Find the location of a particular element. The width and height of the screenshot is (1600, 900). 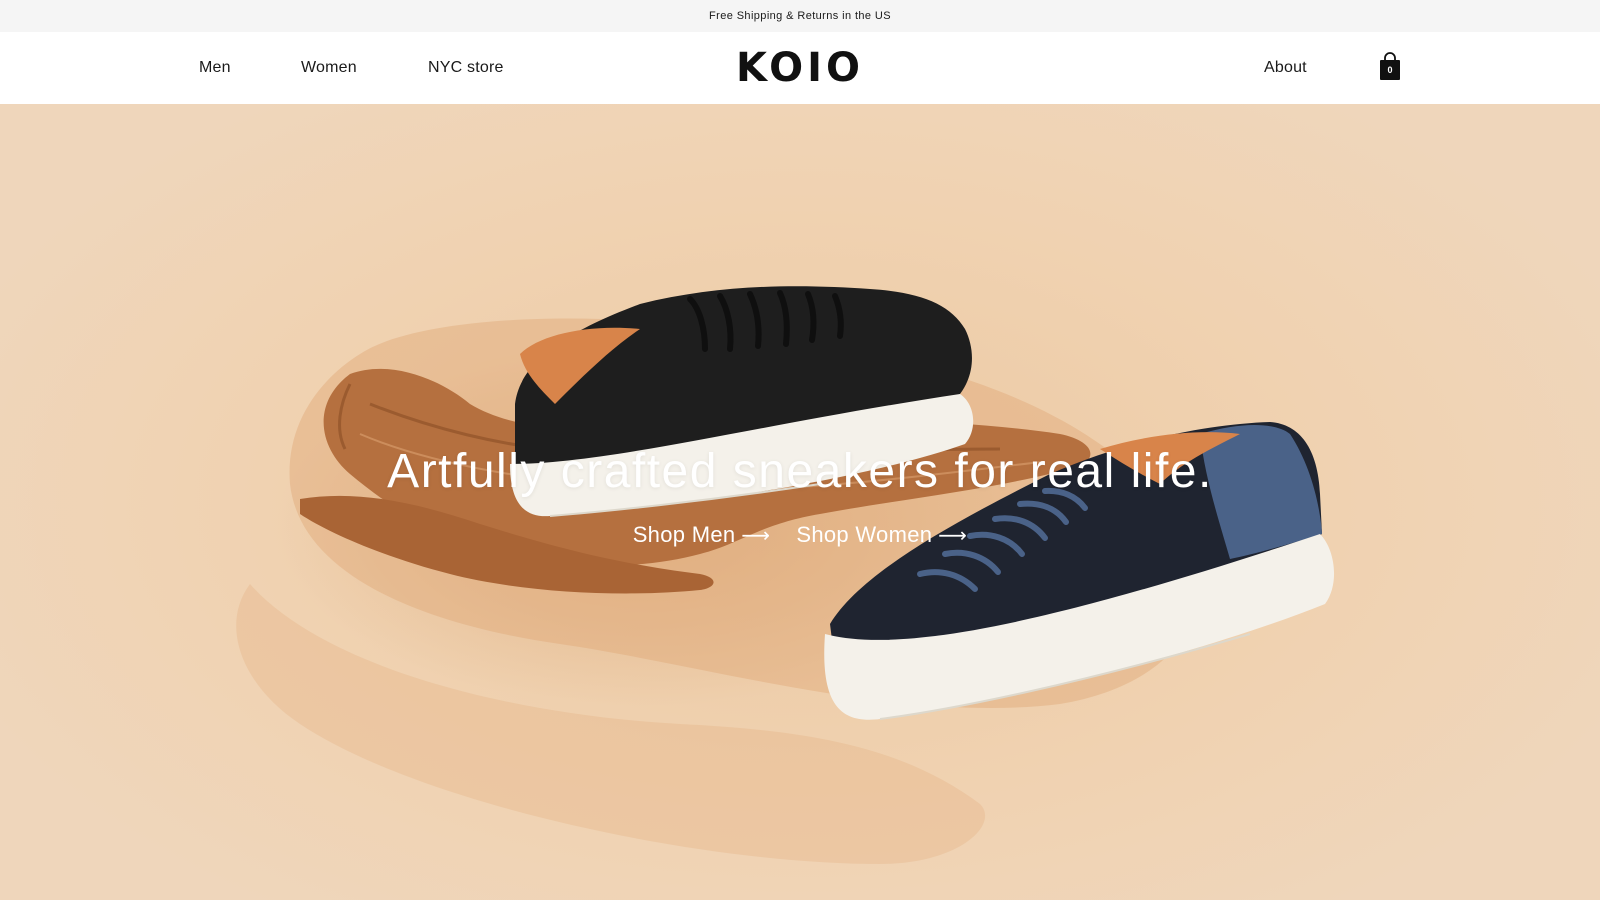

announcement-bar: Free Shipping & Returns in the US is located at coordinates (800, 16).